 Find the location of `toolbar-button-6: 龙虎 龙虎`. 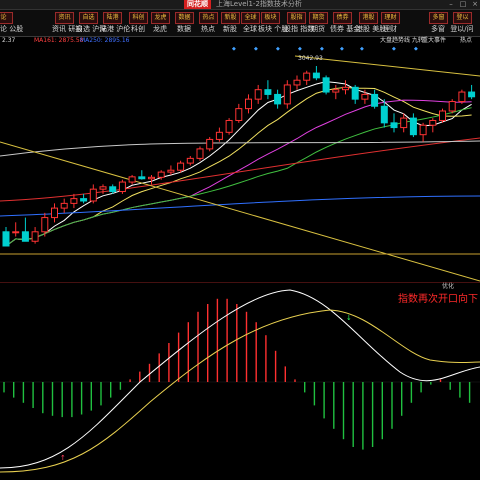

toolbar-button-6: 龙虎 龙虎 is located at coordinates (160, 23).